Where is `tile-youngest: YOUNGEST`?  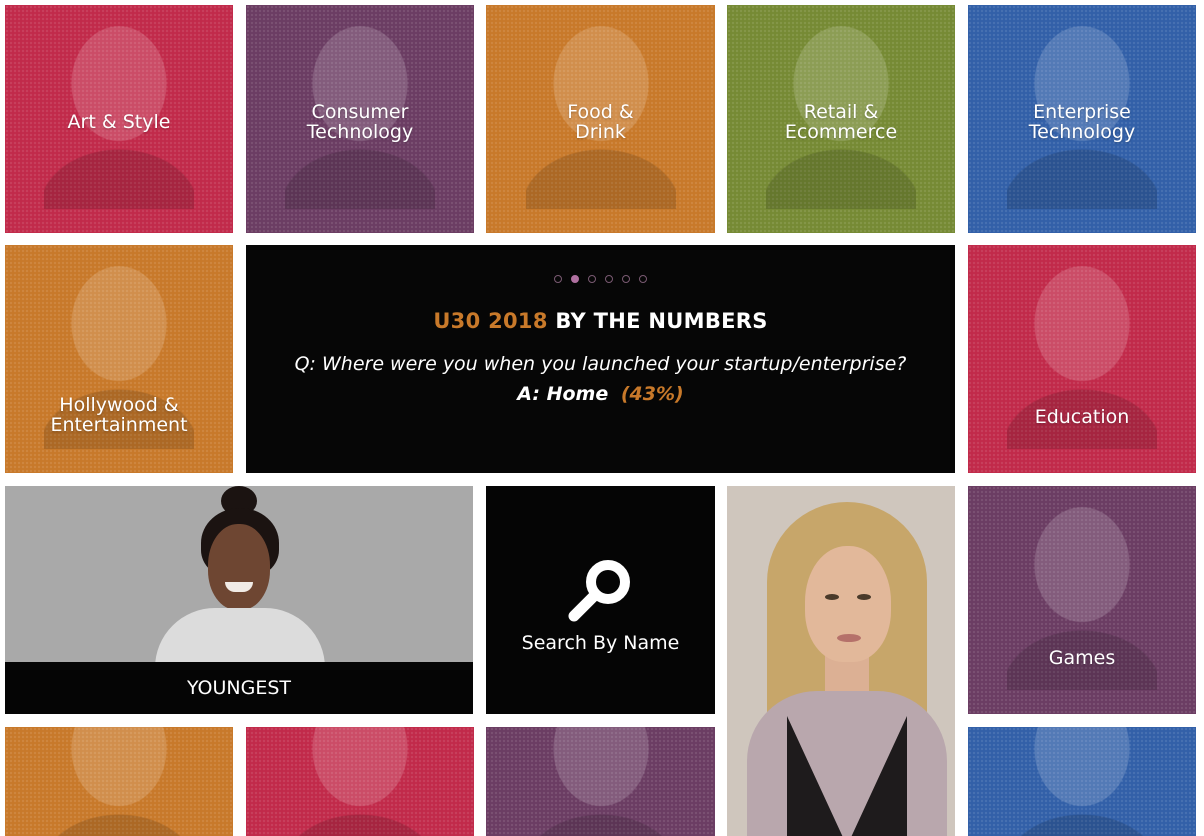 tile-youngest: YOUNGEST is located at coordinates (239, 600).